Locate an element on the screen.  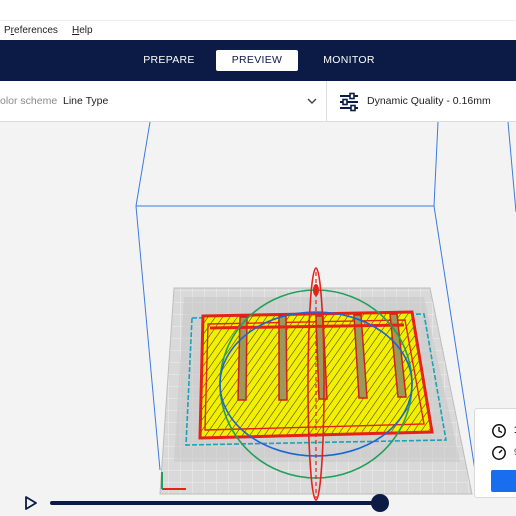
menu-item-help-rest: elp is located at coordinates (86, 30).